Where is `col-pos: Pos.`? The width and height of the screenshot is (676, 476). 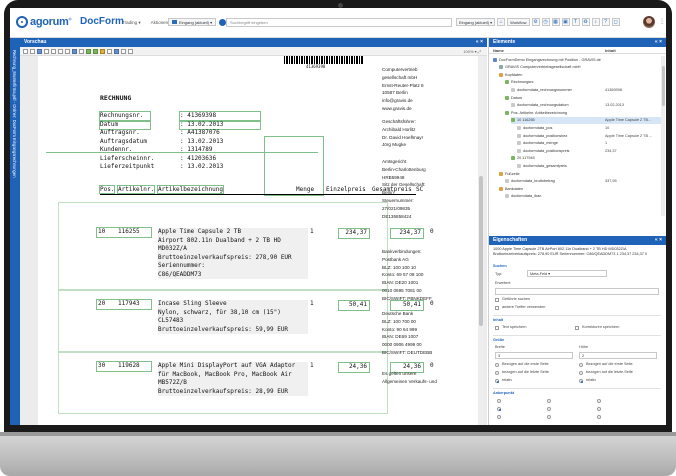 col-pos: Pos. is located at coordinates (107, 189).